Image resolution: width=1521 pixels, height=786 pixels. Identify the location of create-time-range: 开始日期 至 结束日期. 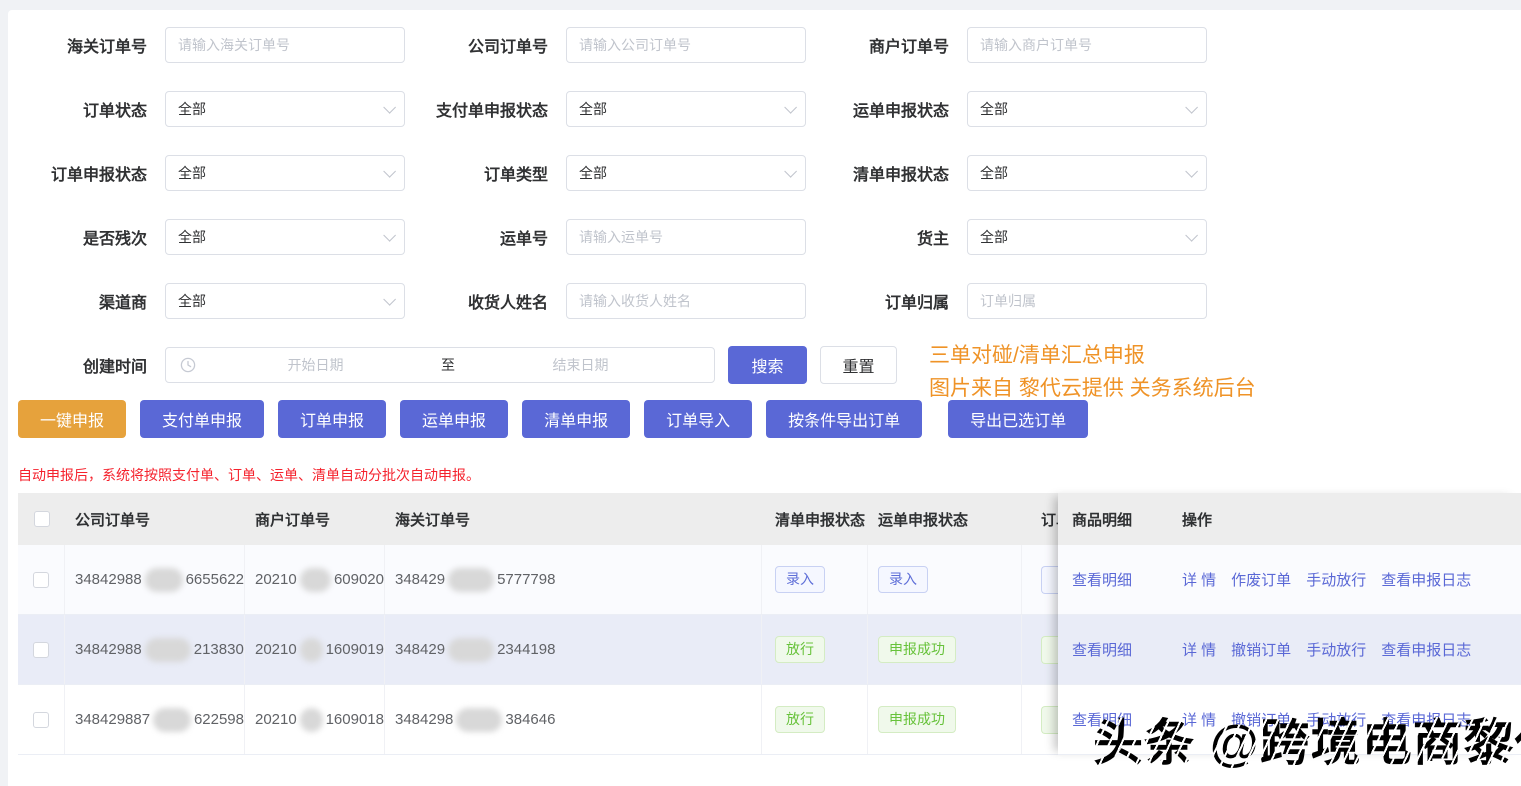
(440, 365).